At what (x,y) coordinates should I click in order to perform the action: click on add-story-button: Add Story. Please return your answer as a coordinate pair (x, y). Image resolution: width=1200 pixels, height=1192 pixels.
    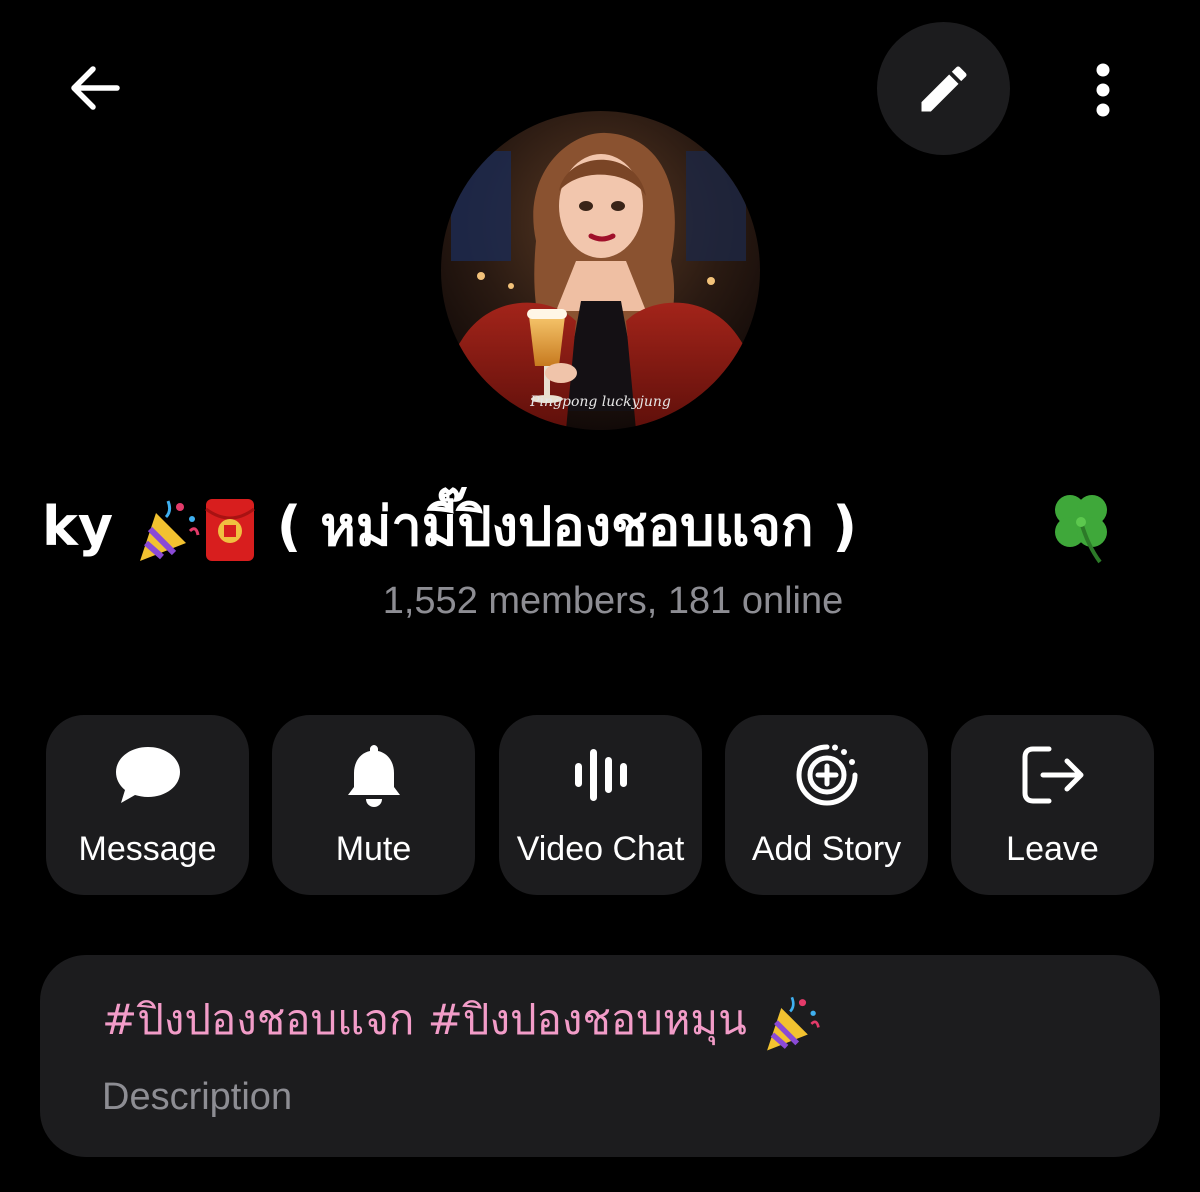
    Looking at the image, I should click on (826, 805).